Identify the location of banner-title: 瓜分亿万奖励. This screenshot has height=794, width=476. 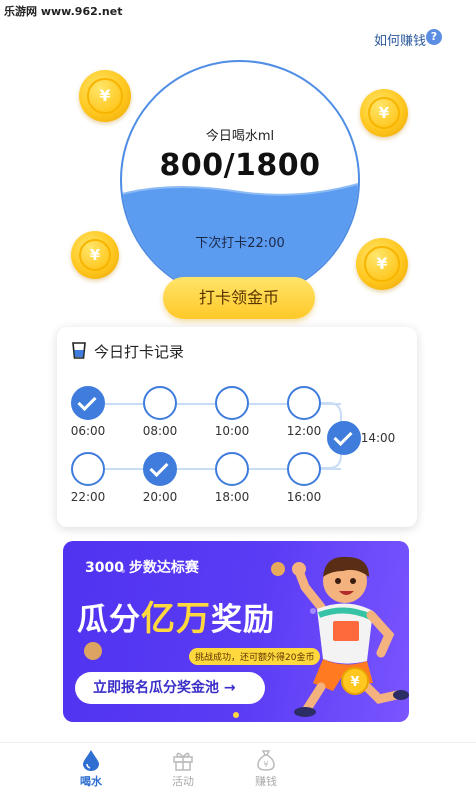
(176, 619).